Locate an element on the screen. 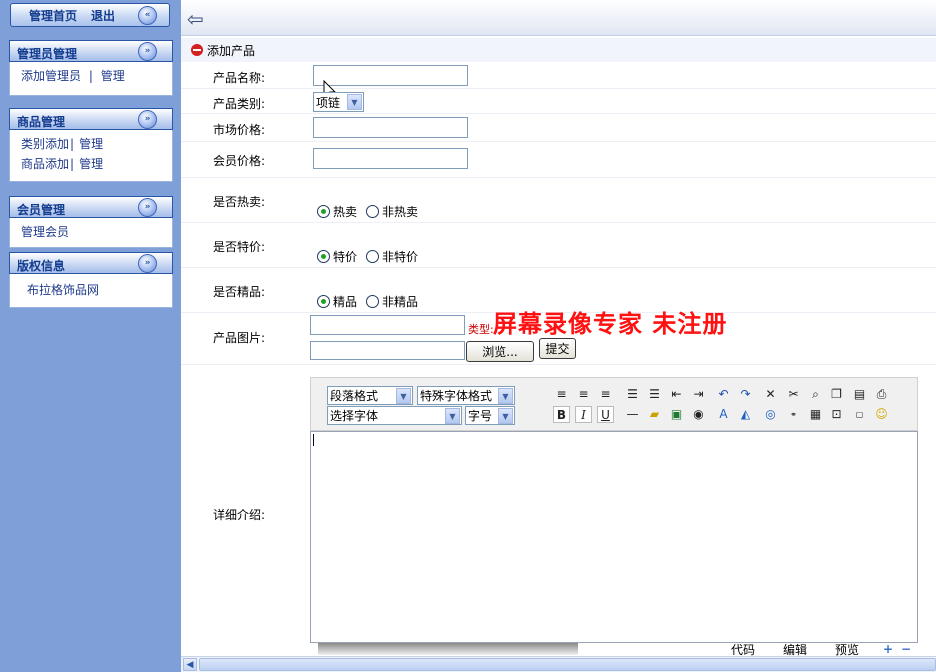  special-no-option: 非特价 is located at coordinates (392, 256).